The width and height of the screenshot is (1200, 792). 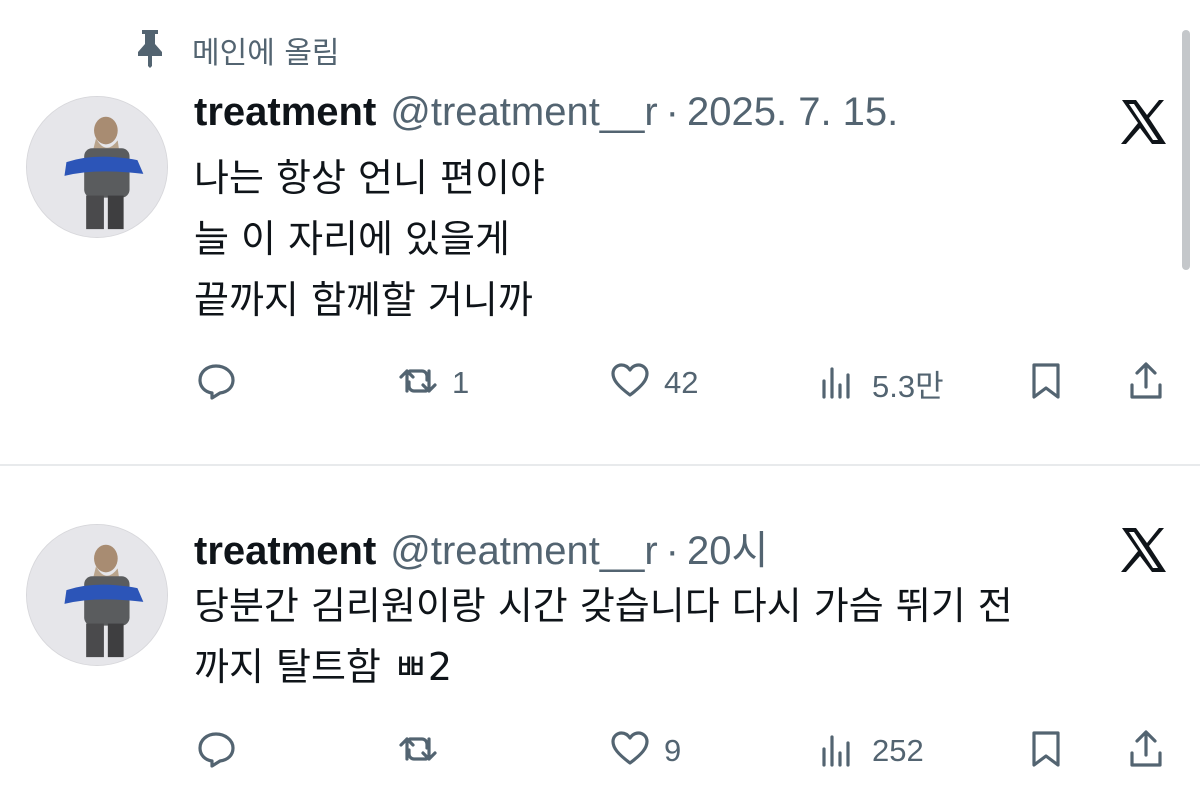 I want to click on pinned-indicator: 메인에 올림, so click(x=237, y=50).